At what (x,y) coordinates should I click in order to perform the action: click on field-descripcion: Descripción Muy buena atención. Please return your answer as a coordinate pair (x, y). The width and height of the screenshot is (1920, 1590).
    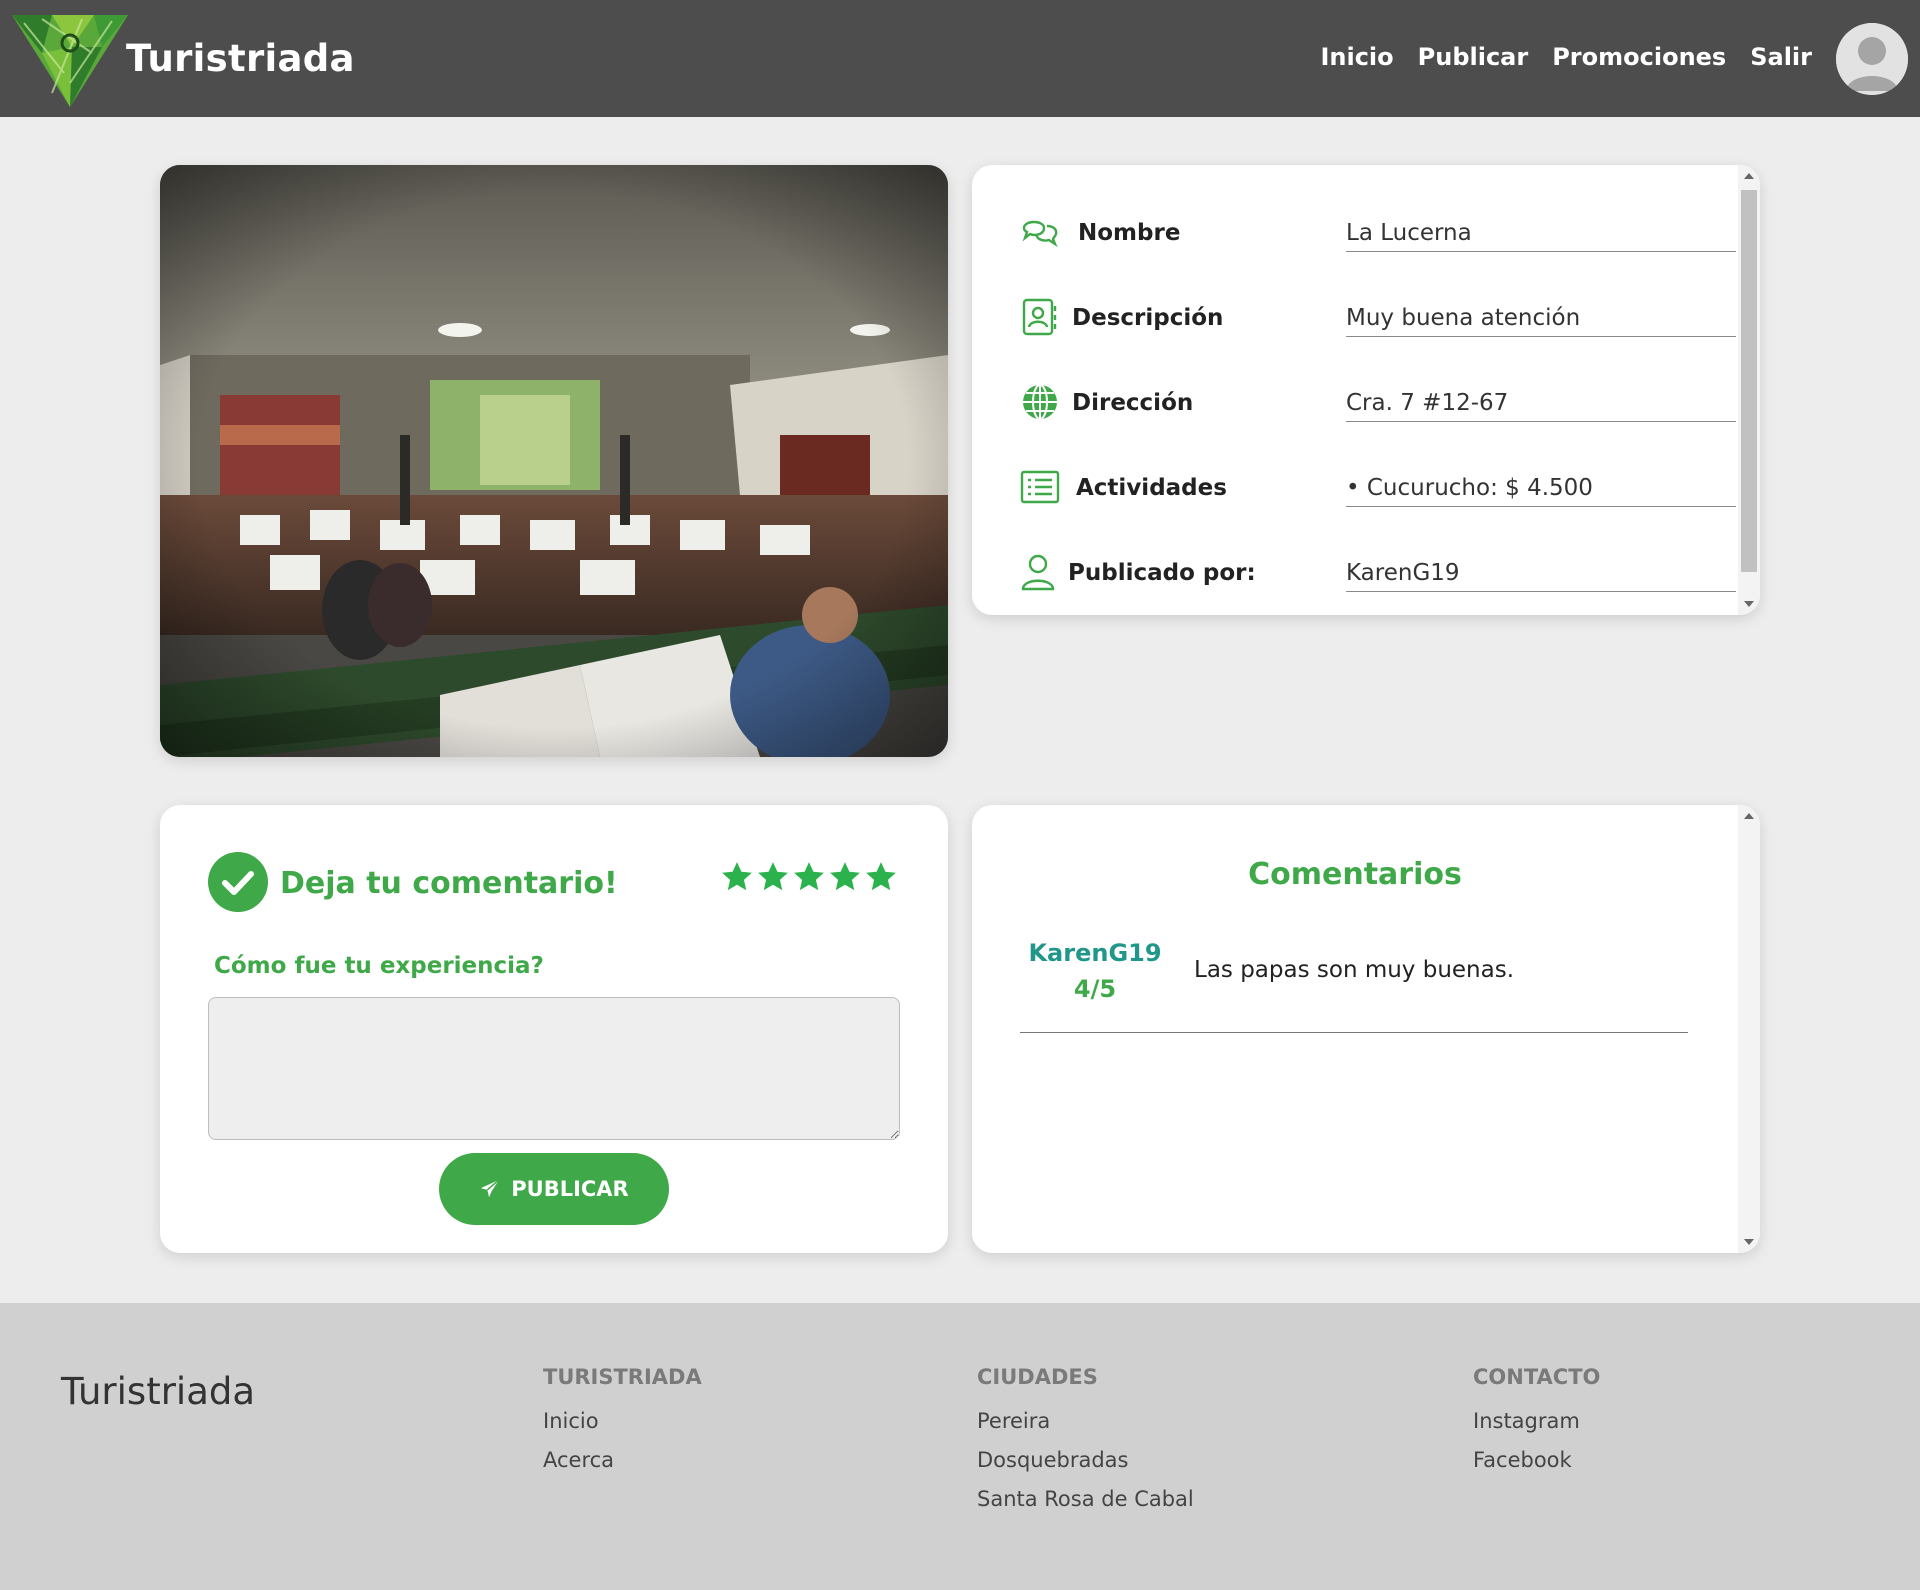
    Looking at the image, I should click on (1378, 317).